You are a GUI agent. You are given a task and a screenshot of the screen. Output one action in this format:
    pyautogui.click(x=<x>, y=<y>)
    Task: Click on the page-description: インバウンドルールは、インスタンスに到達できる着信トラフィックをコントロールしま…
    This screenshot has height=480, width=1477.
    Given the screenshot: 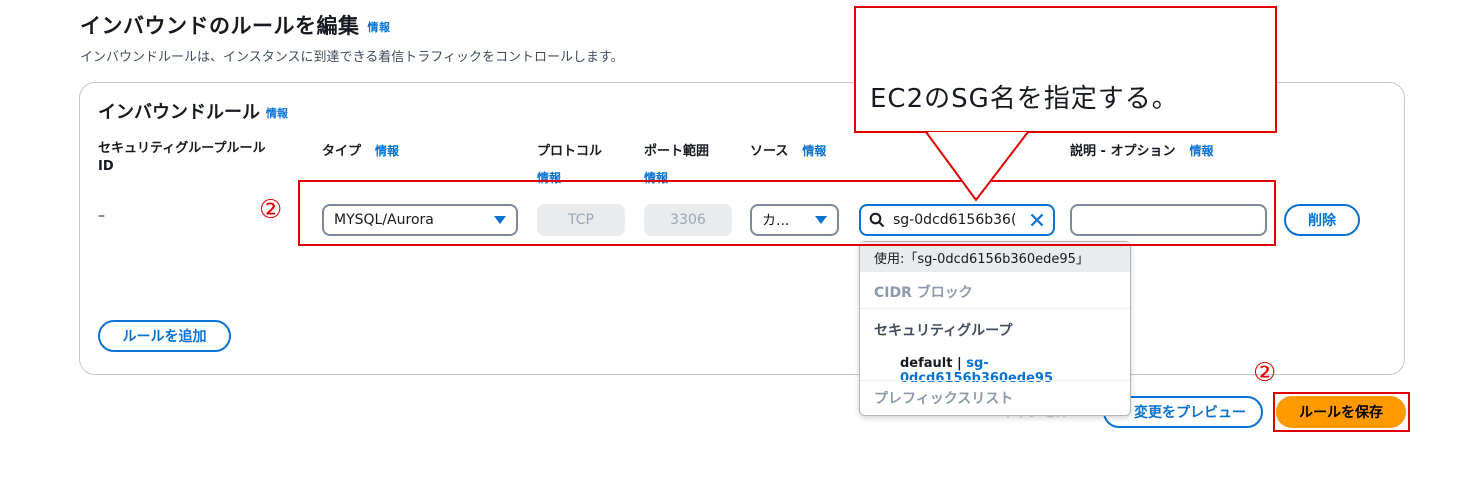 What is the action you would take?
    pyautogui.click(x=352, y=57)
    